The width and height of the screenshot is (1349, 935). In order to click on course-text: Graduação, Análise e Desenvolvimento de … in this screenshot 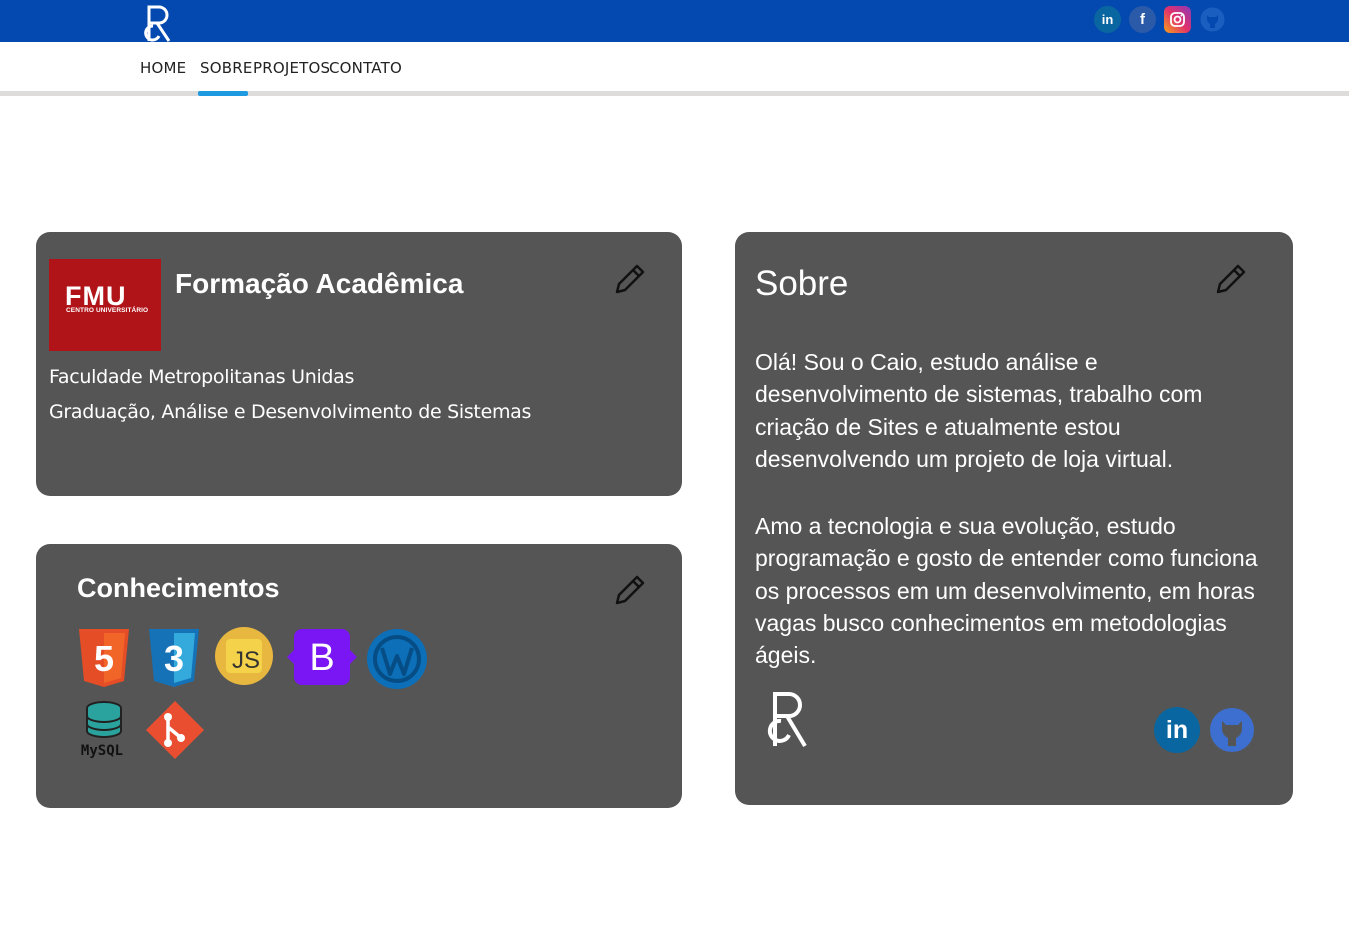, I will do `click(290, 412)`.